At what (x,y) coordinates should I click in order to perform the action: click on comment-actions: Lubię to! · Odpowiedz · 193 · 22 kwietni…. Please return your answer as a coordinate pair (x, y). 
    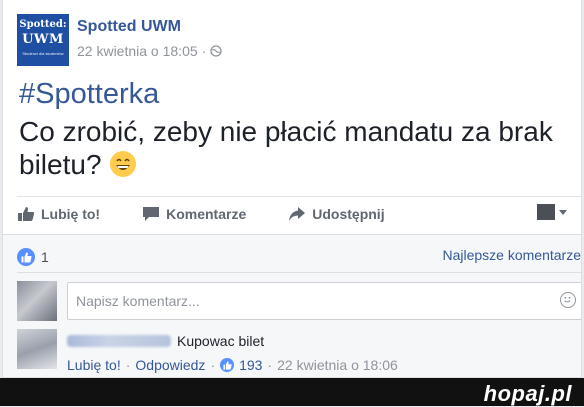
    Looking at the image, I should click on (232, 365).